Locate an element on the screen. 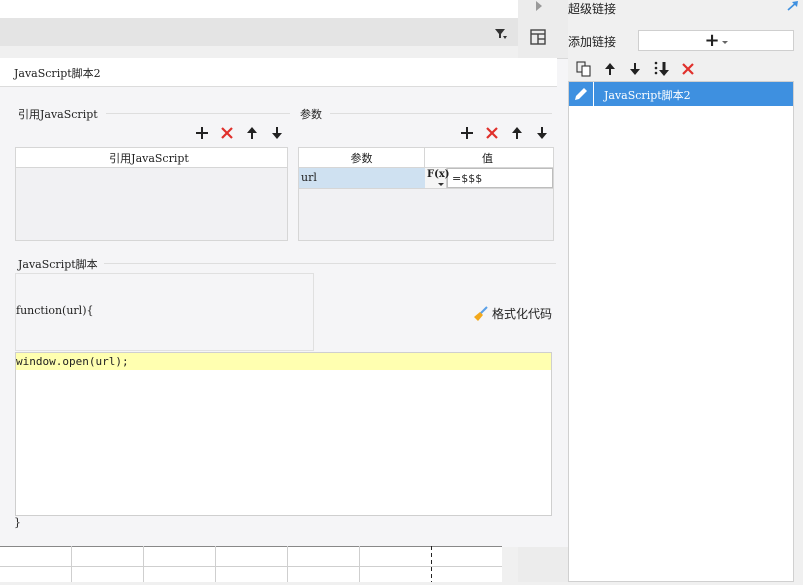 This screenshot has height=585, width=803. toolbar-strip is located at coordinates (259, 32).